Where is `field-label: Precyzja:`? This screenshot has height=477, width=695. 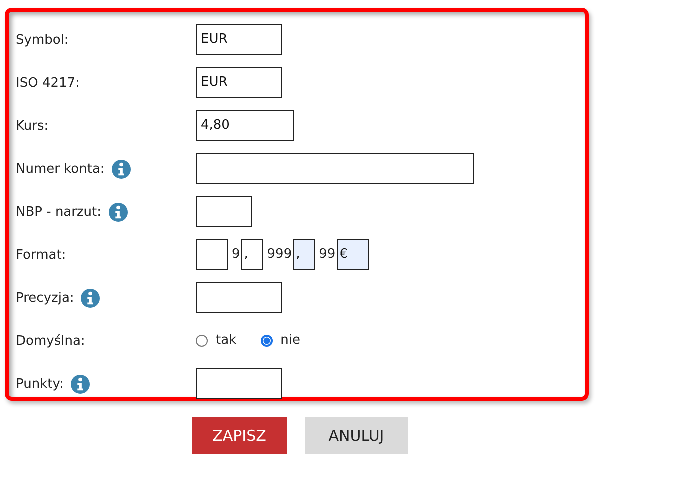 field-label: Precyzja: is located at coordinates (45, 298).